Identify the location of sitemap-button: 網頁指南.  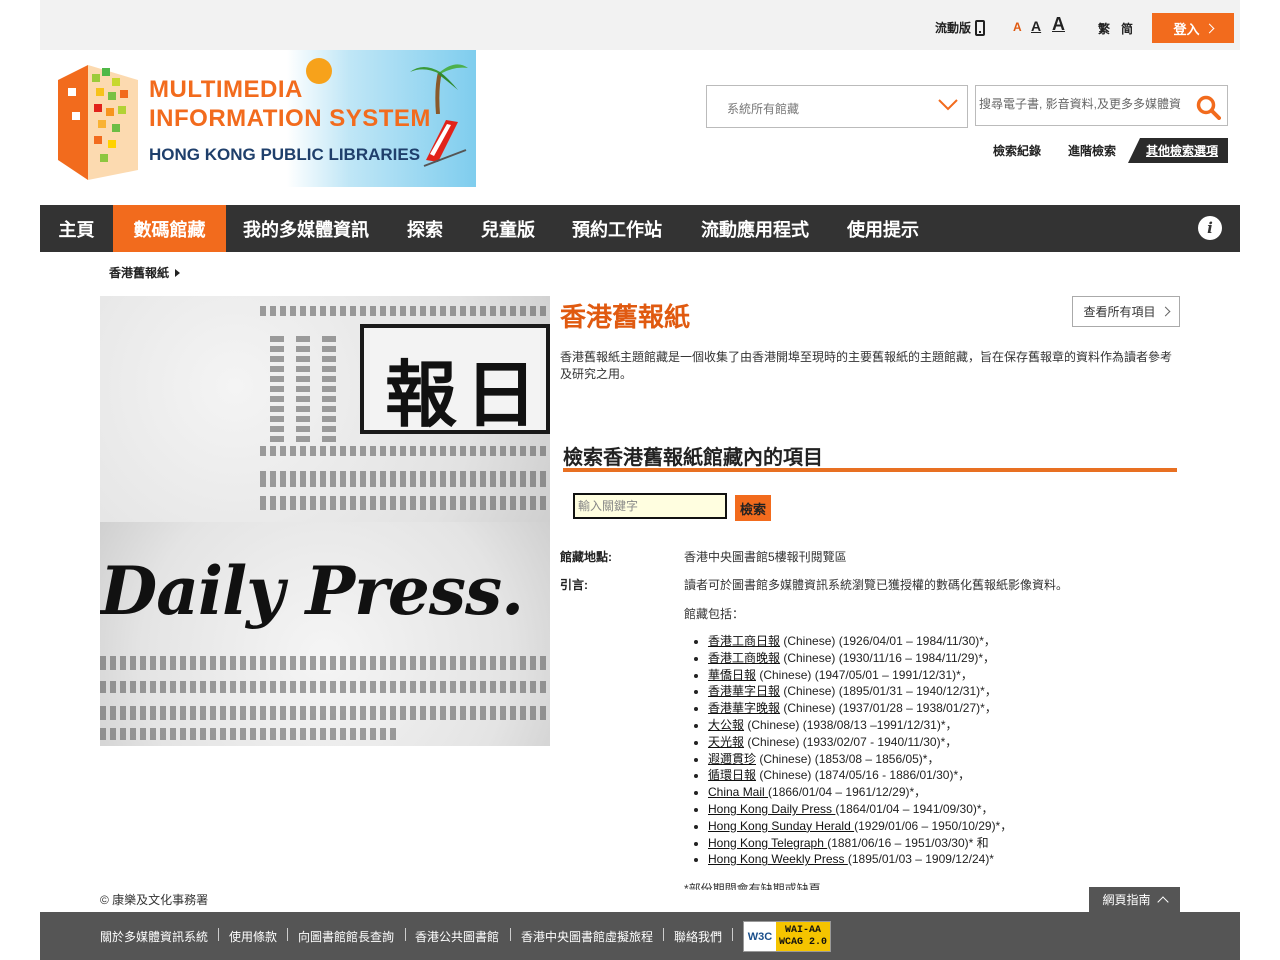
(1134, 899).